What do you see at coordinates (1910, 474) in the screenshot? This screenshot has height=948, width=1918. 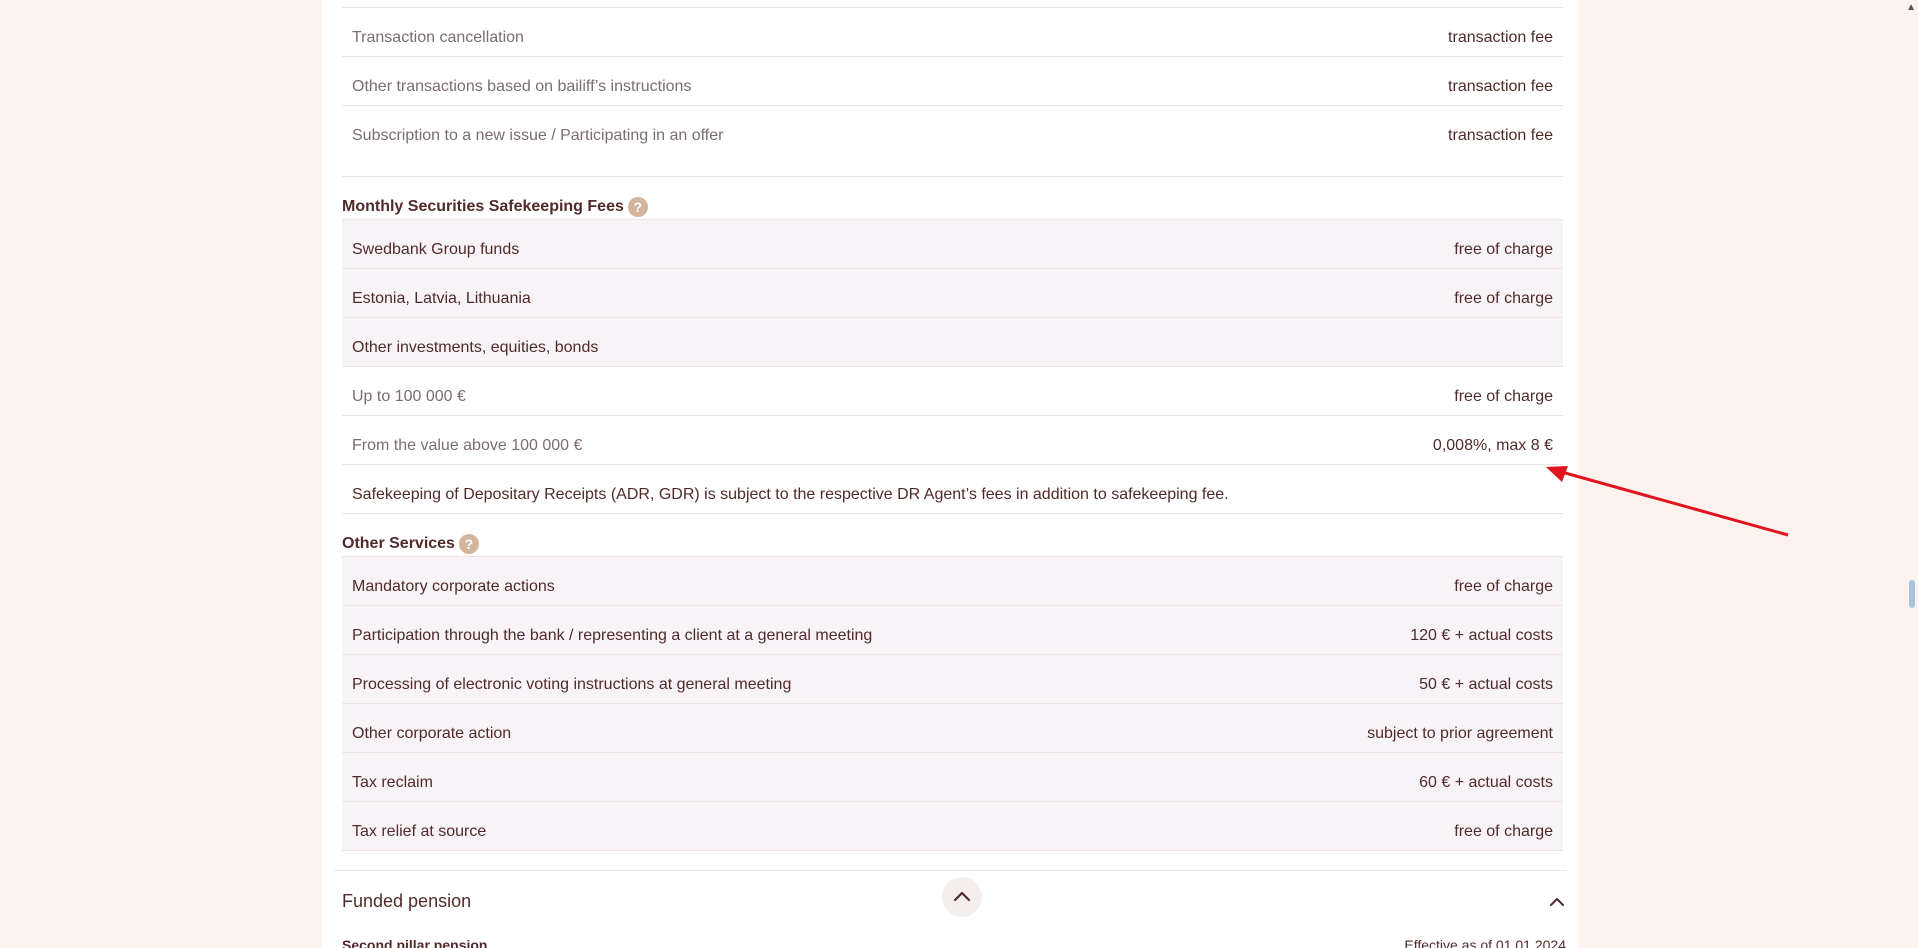 I see `page-scrollbar: ▲` at bounding box center [1910, 474].